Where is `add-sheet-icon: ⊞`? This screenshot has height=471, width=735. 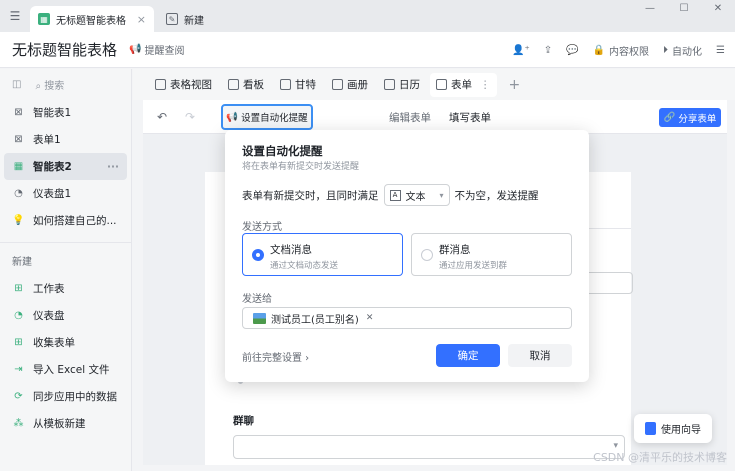
add-sheet-icon: ⊞ is located at coordinates (18, 288).